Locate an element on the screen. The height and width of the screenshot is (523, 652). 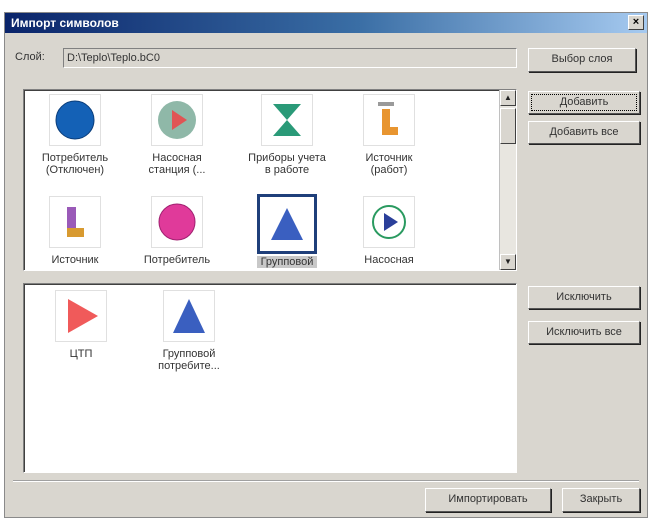
pump-station-green-icon is located at coordinates (389, 222).